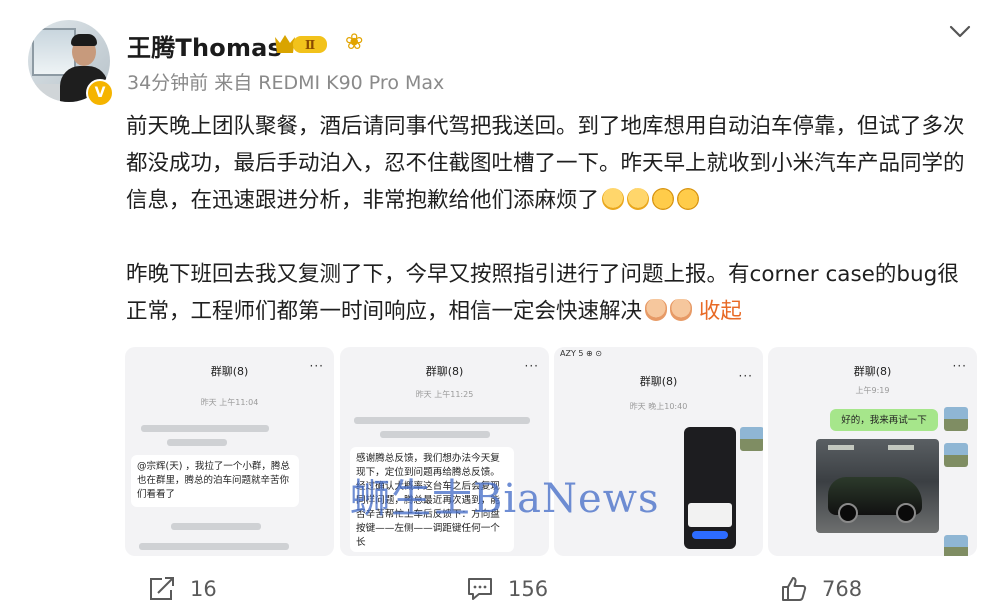  I want to click on comment-count: 156, so click(528, 589).